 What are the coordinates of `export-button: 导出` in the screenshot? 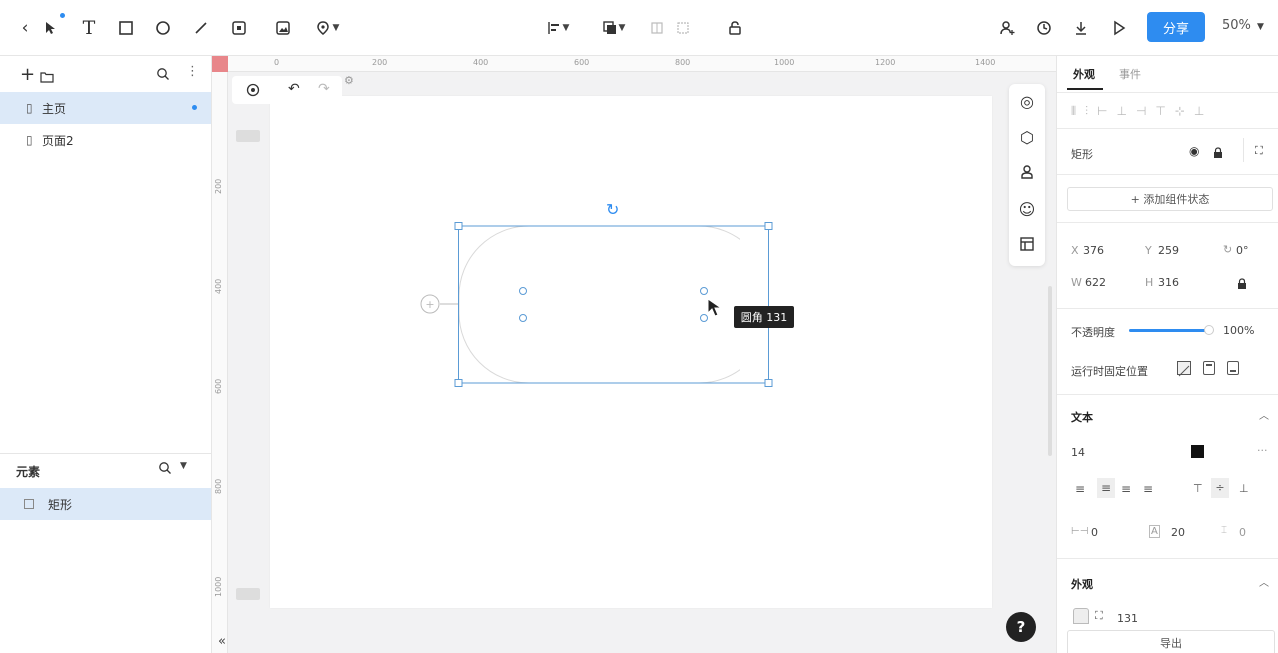 It's located at (1171, 641).